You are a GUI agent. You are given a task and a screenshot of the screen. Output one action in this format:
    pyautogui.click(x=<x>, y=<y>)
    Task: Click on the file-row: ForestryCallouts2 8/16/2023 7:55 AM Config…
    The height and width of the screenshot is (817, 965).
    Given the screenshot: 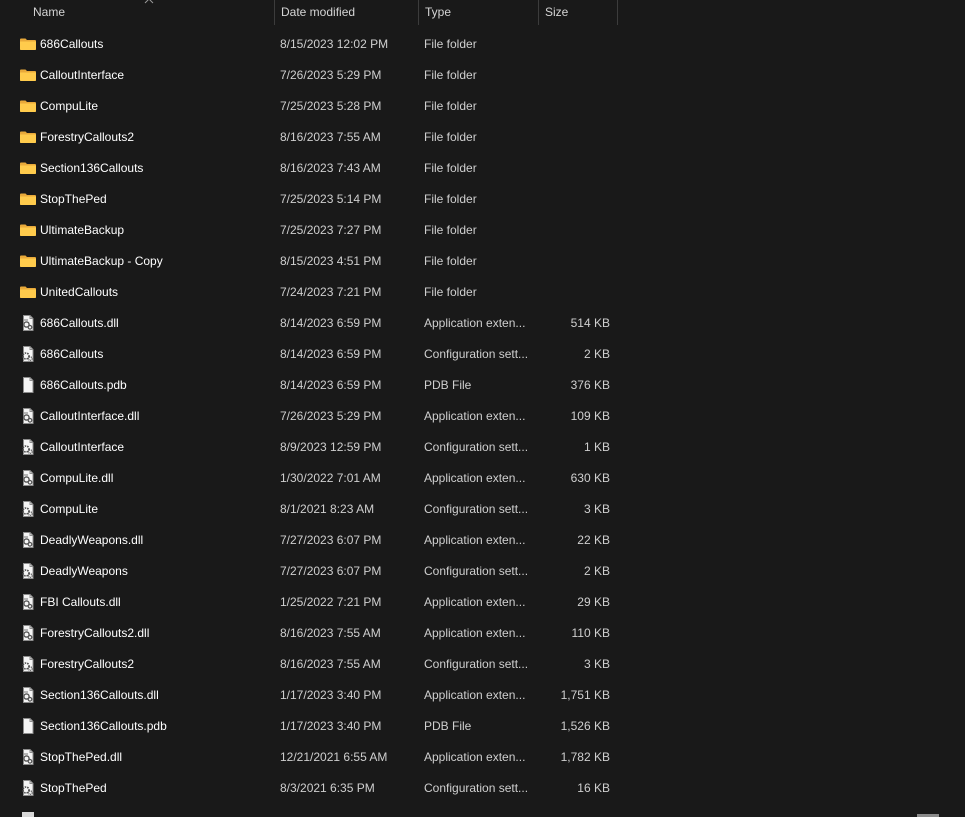 What is the action you would take?
    pyautogui.click(x=310, y=664)
    